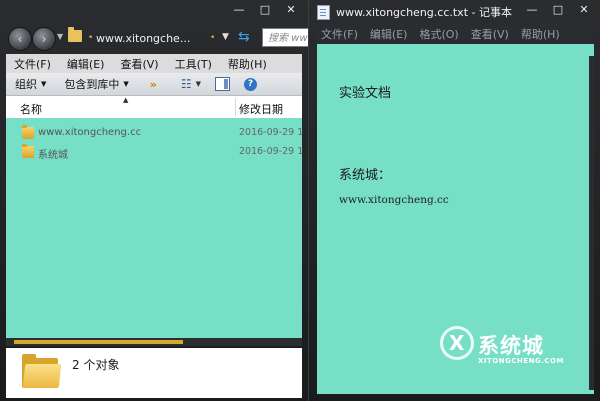  Describe the element at coordinates (20, 39) in the screenshot. I see `back-button: ‹` at that location.